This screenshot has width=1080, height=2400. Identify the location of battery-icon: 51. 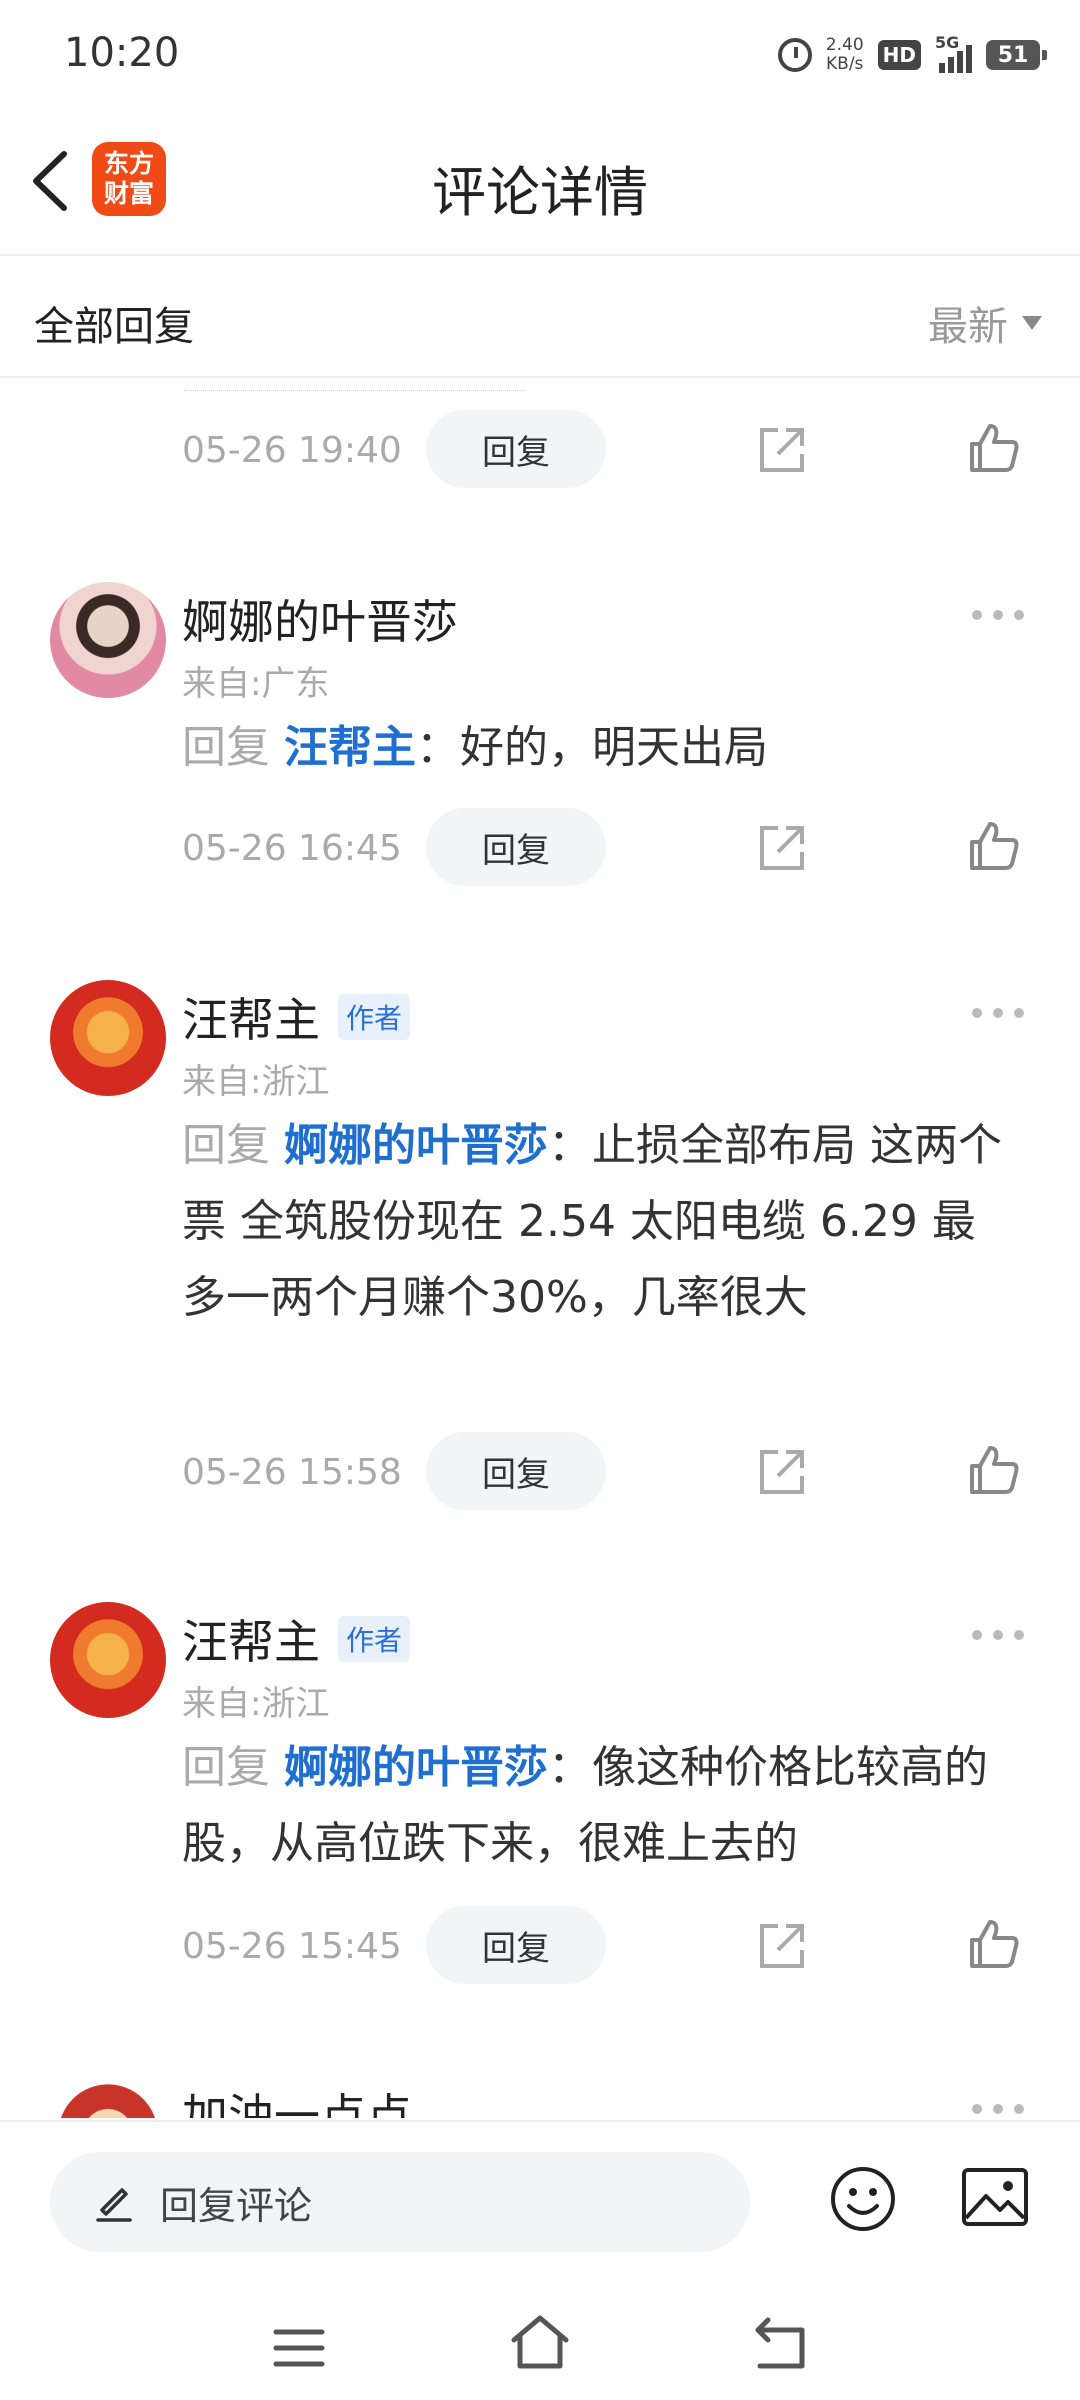
(1016, 55).